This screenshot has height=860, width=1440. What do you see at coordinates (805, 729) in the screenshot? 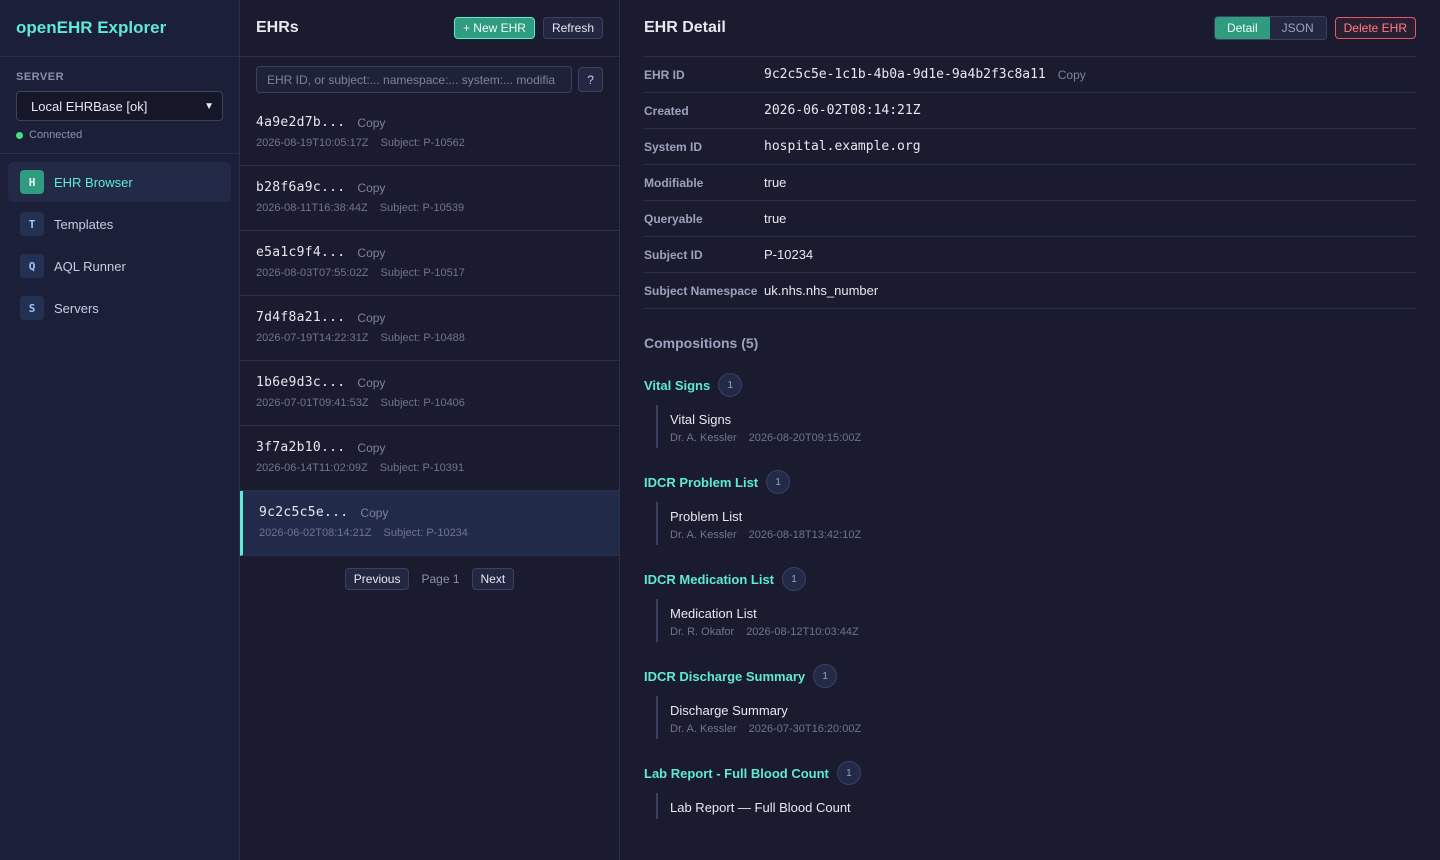
I see `composition-time: 2026-07-30T16:20:00Z` at bounding box center [805, 729].